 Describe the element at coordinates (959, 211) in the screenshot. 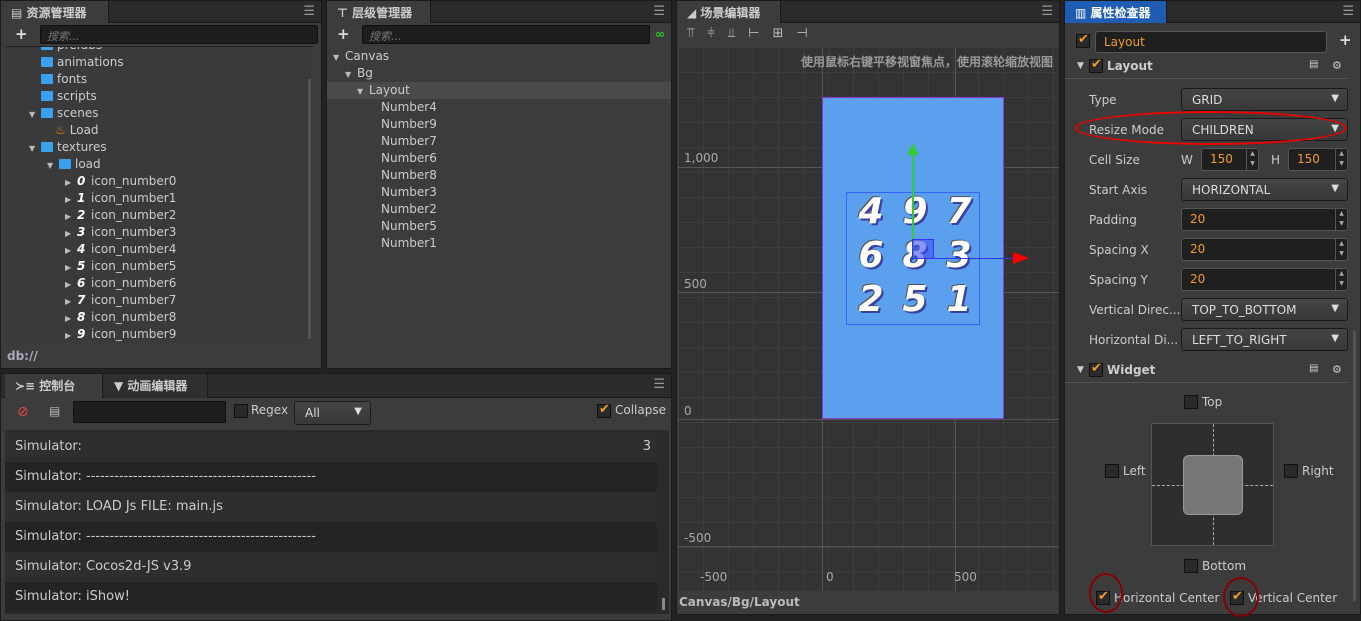

I see `number-sprite: 7` at that location.